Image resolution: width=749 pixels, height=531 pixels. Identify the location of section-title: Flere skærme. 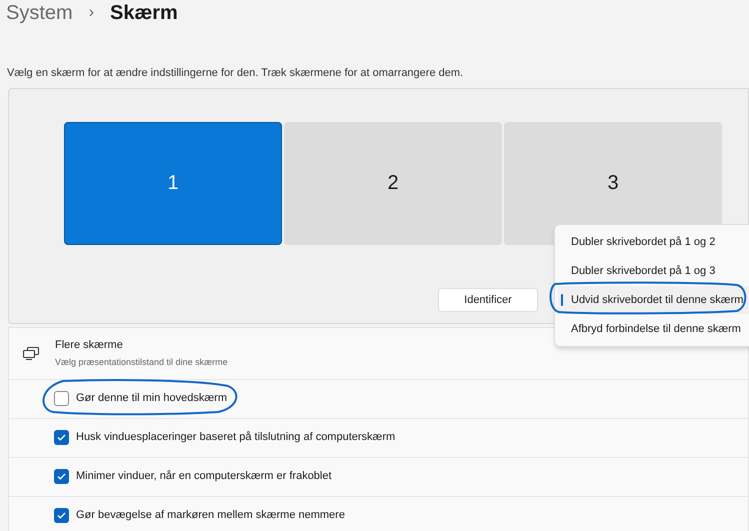
(89, 345).